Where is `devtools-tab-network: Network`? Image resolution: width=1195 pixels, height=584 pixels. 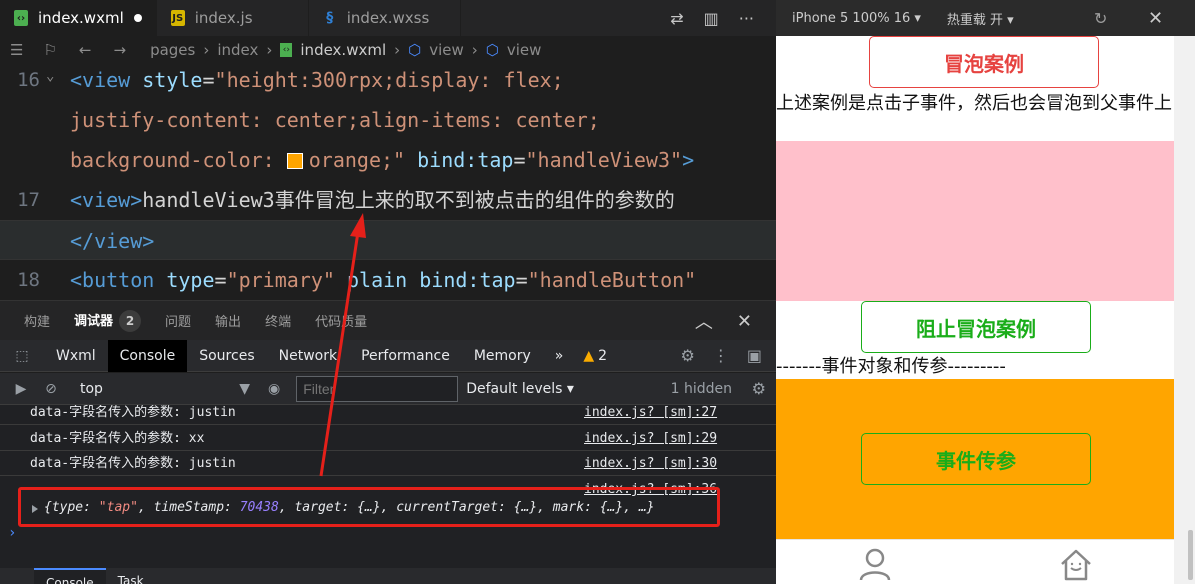 devtools-tab-network: Network is located at coordinates (308, 356).